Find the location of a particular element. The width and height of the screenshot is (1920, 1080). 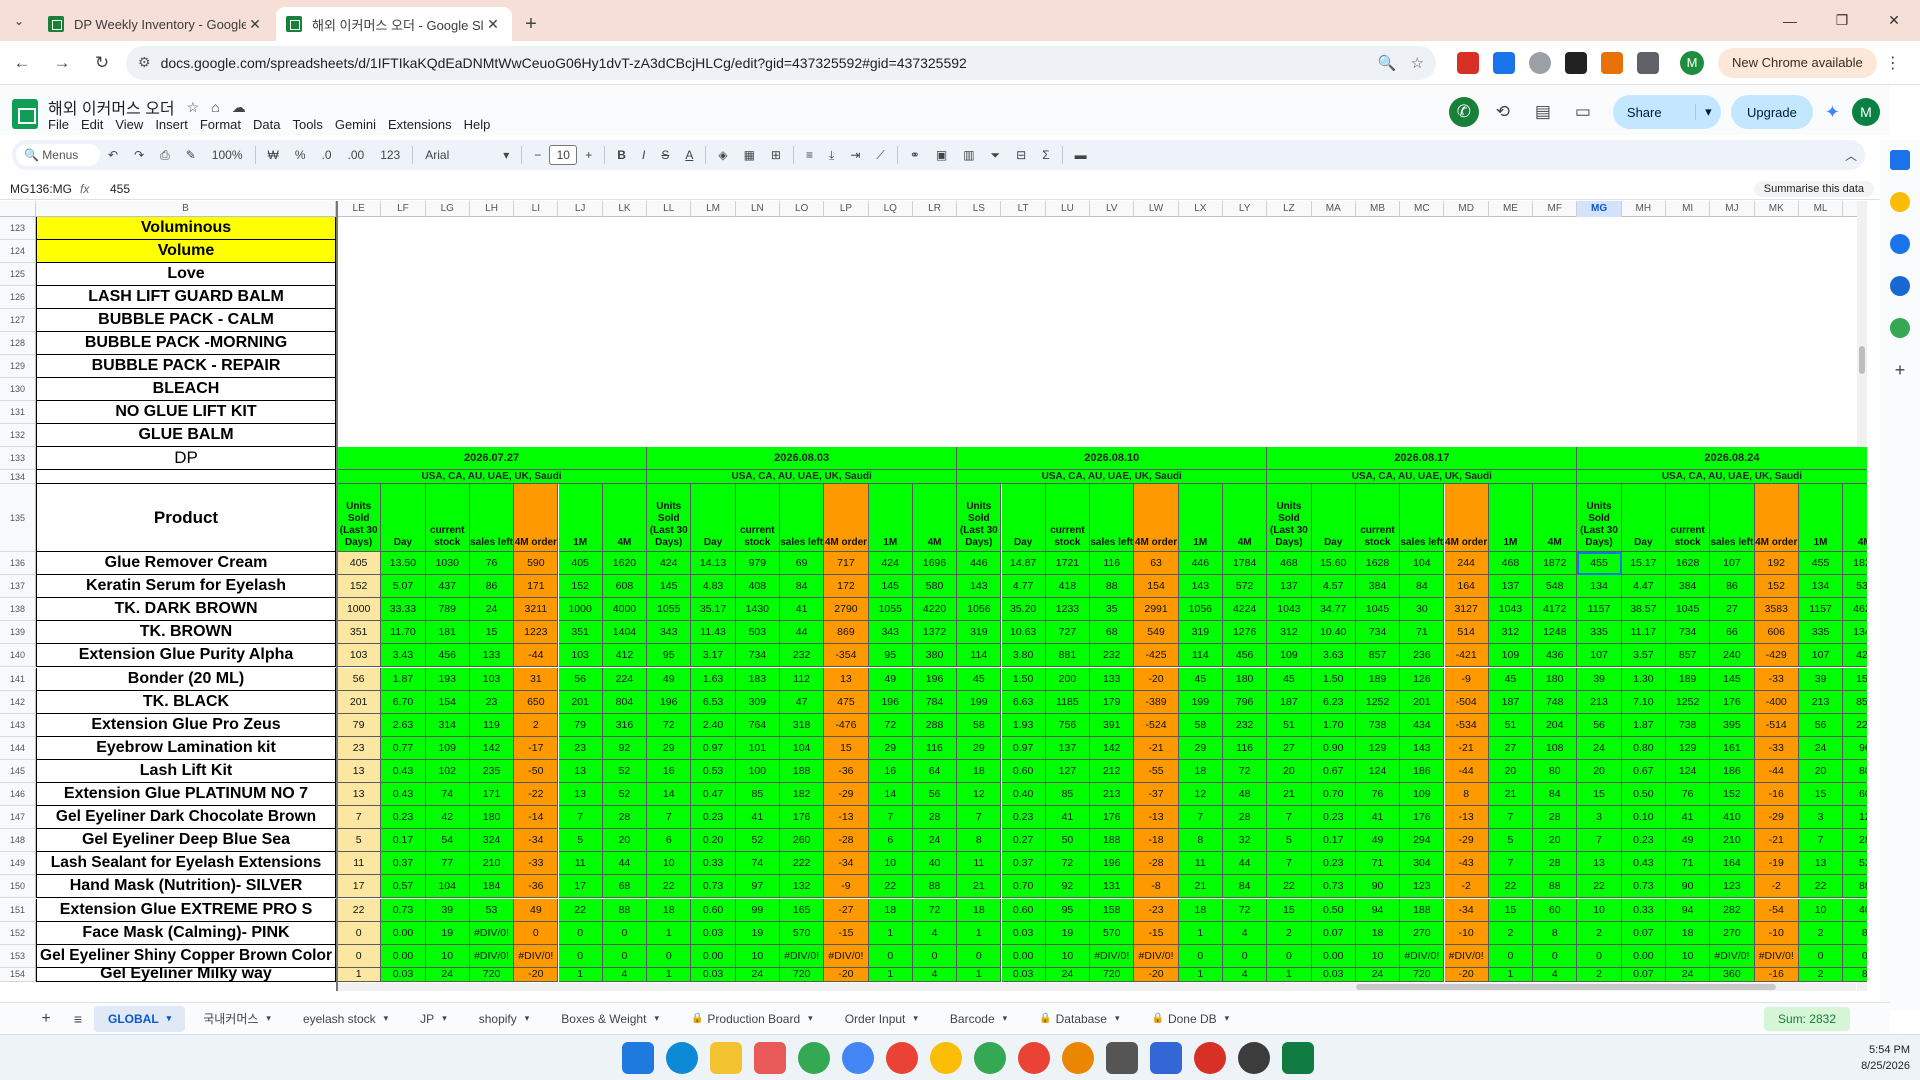

row-header: 149 is located at coordinates (18, 864).